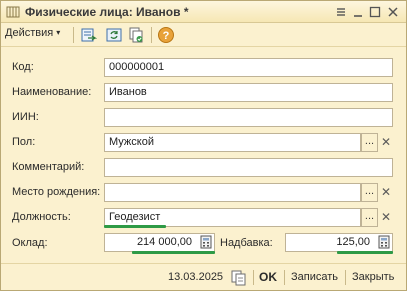 Image resolution: width=407 pixels, height=291 pixels. What do you see at coordinates (41, 217) in the screenshot?
I see `position-label: Должность:` at bounding box center [41, 217].